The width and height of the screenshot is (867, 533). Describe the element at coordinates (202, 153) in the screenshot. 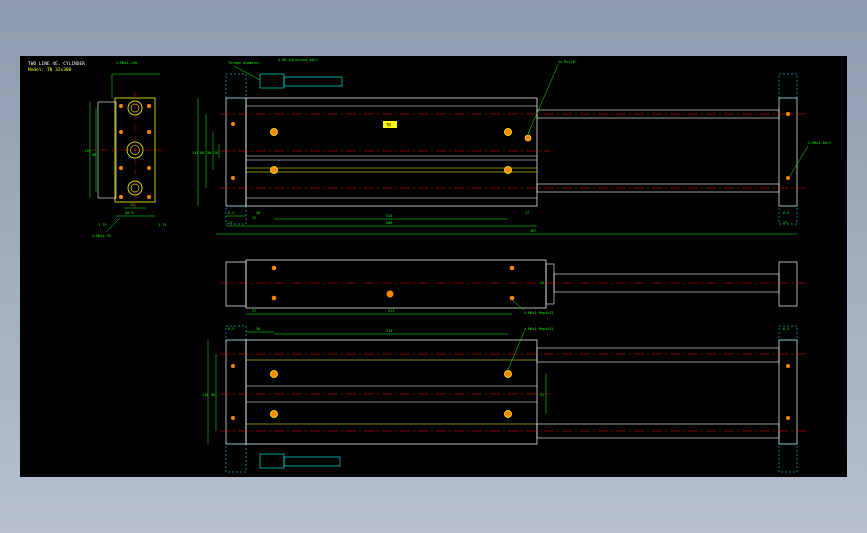

I see `top-dim-h2: 80` at that location.